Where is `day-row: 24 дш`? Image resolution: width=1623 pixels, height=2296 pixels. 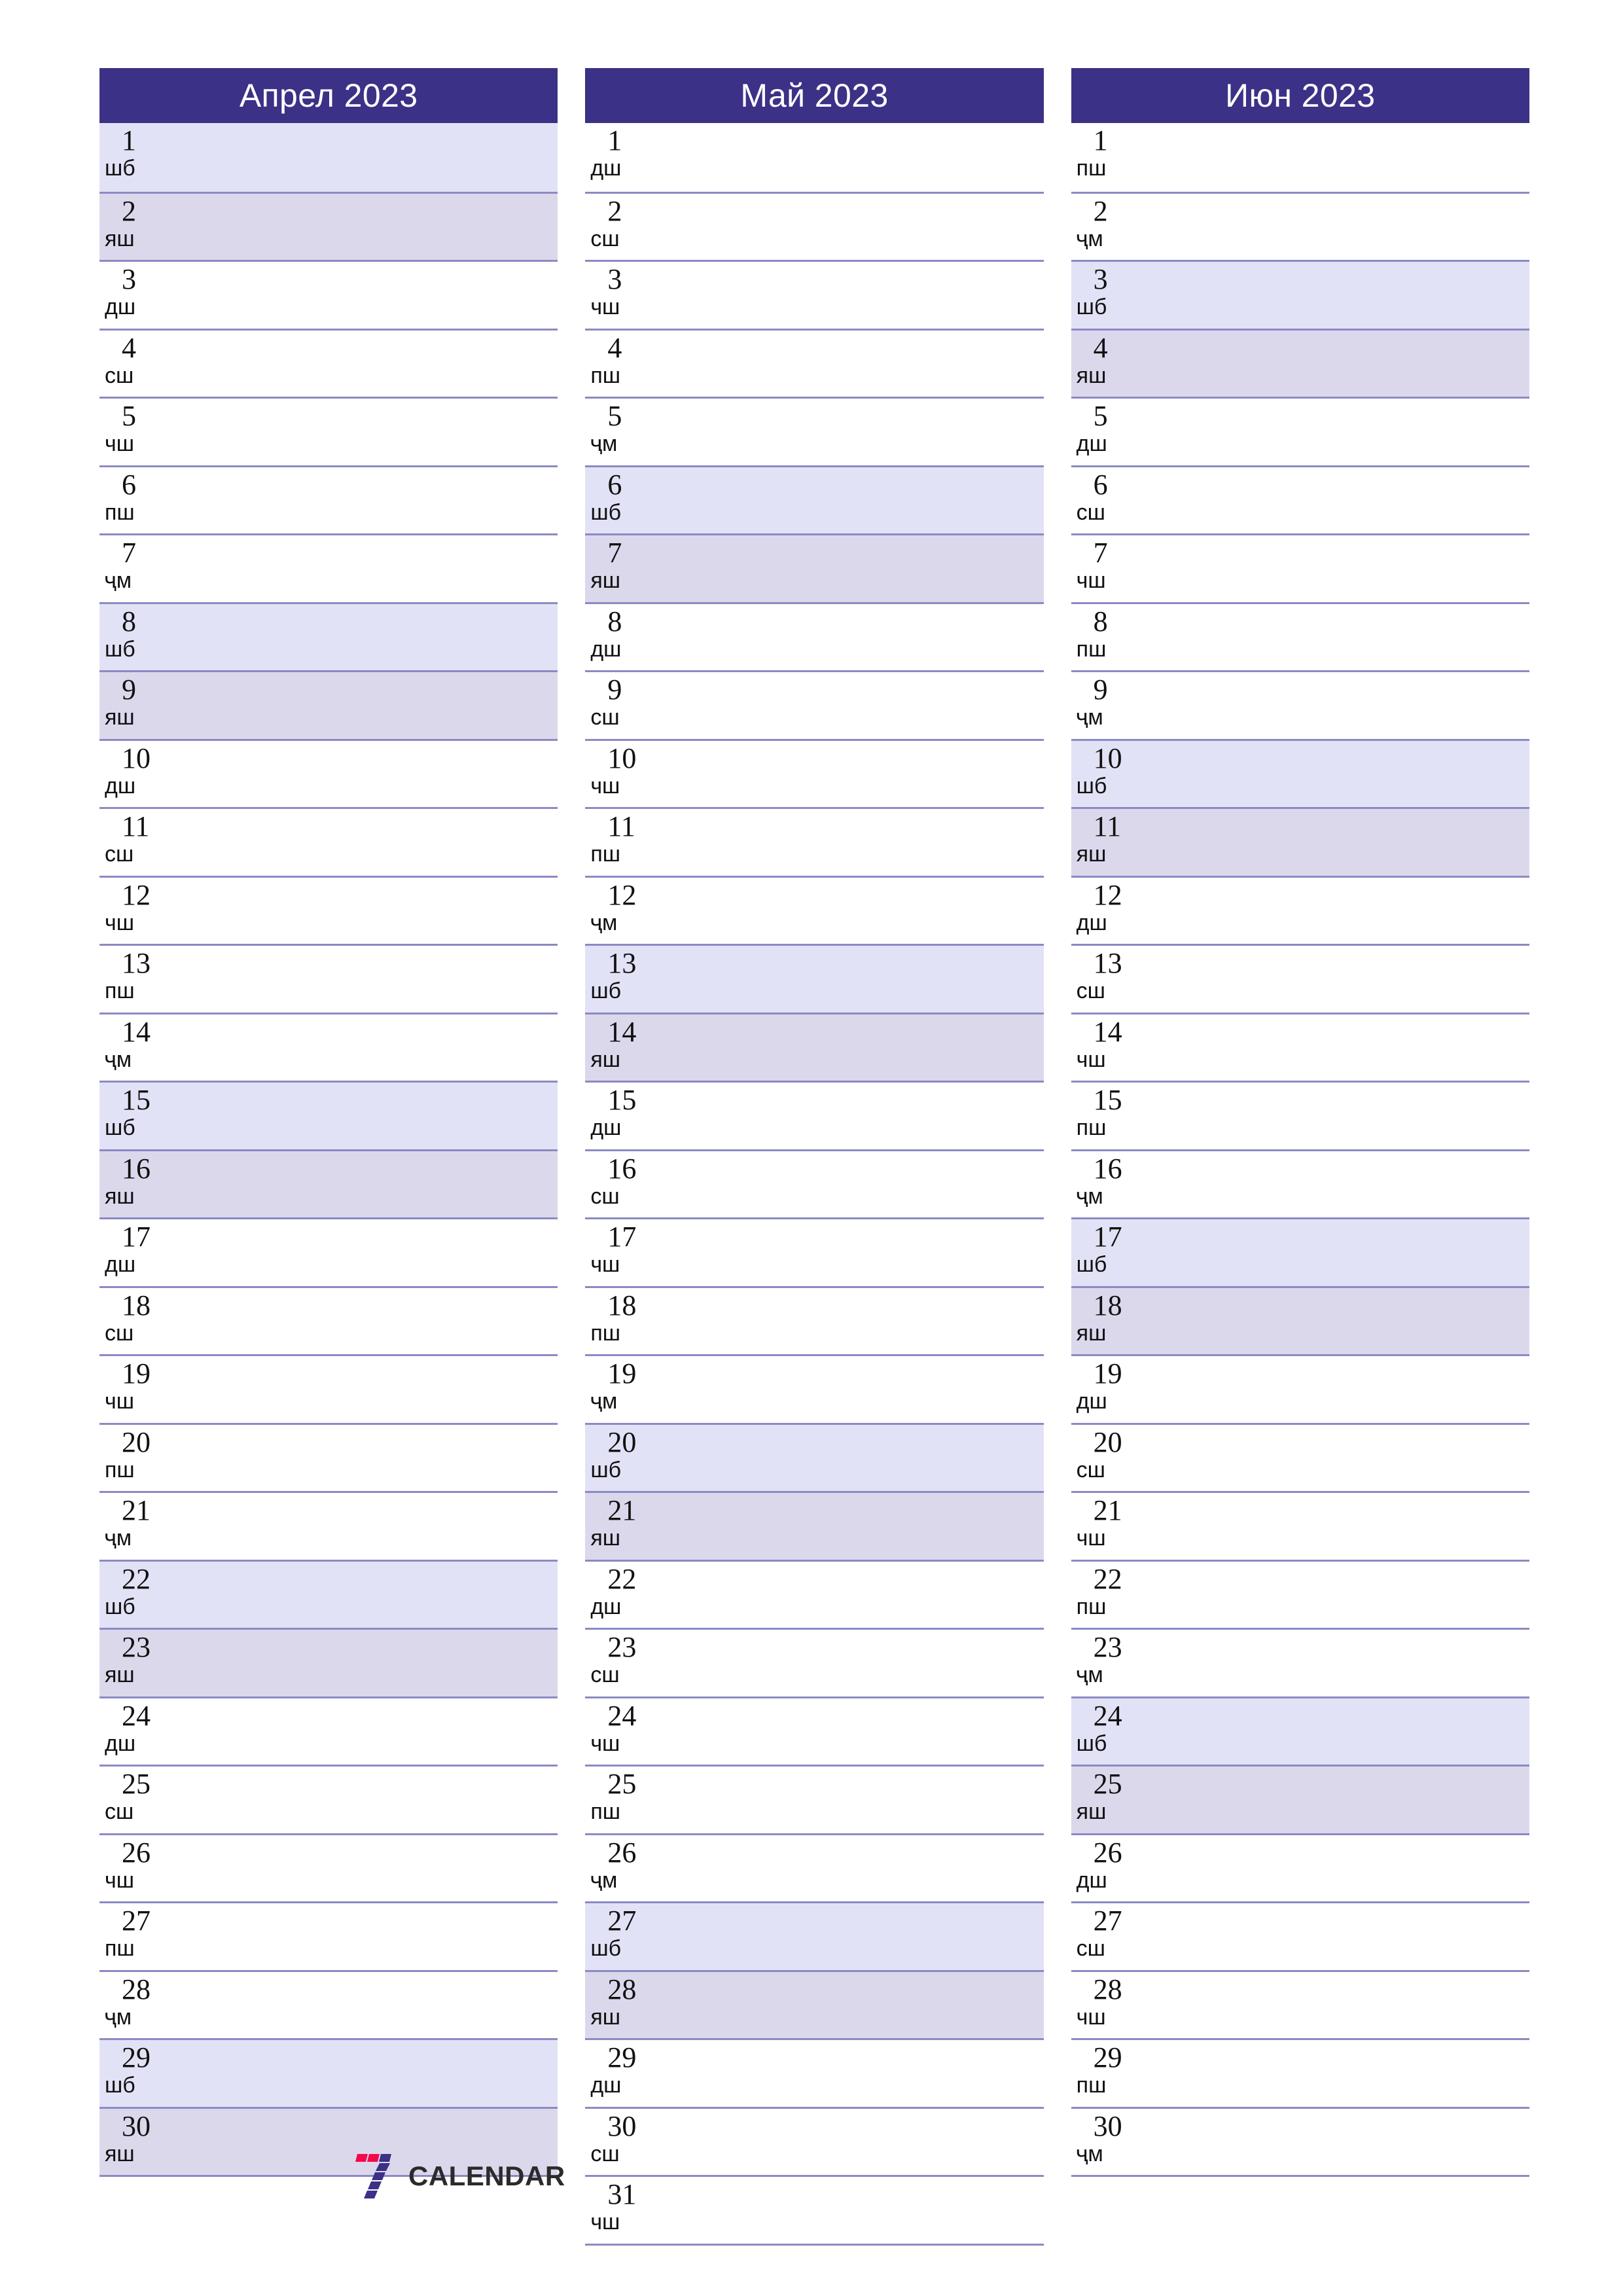 day-row: 24 дш is located at coordinates (328, 1730).